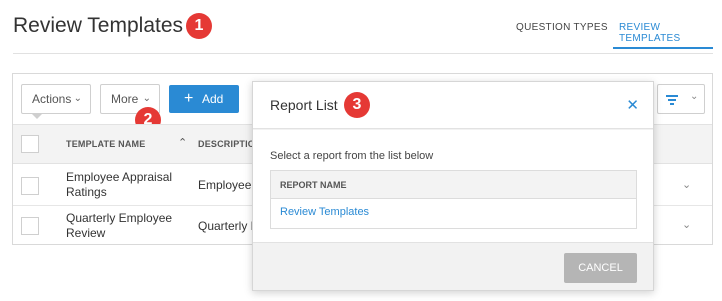  What do you see at coordinates (182, 142) in the screenshot?
I see `sort-ascending-icon: ⌃` at bounding box center [182, 142].